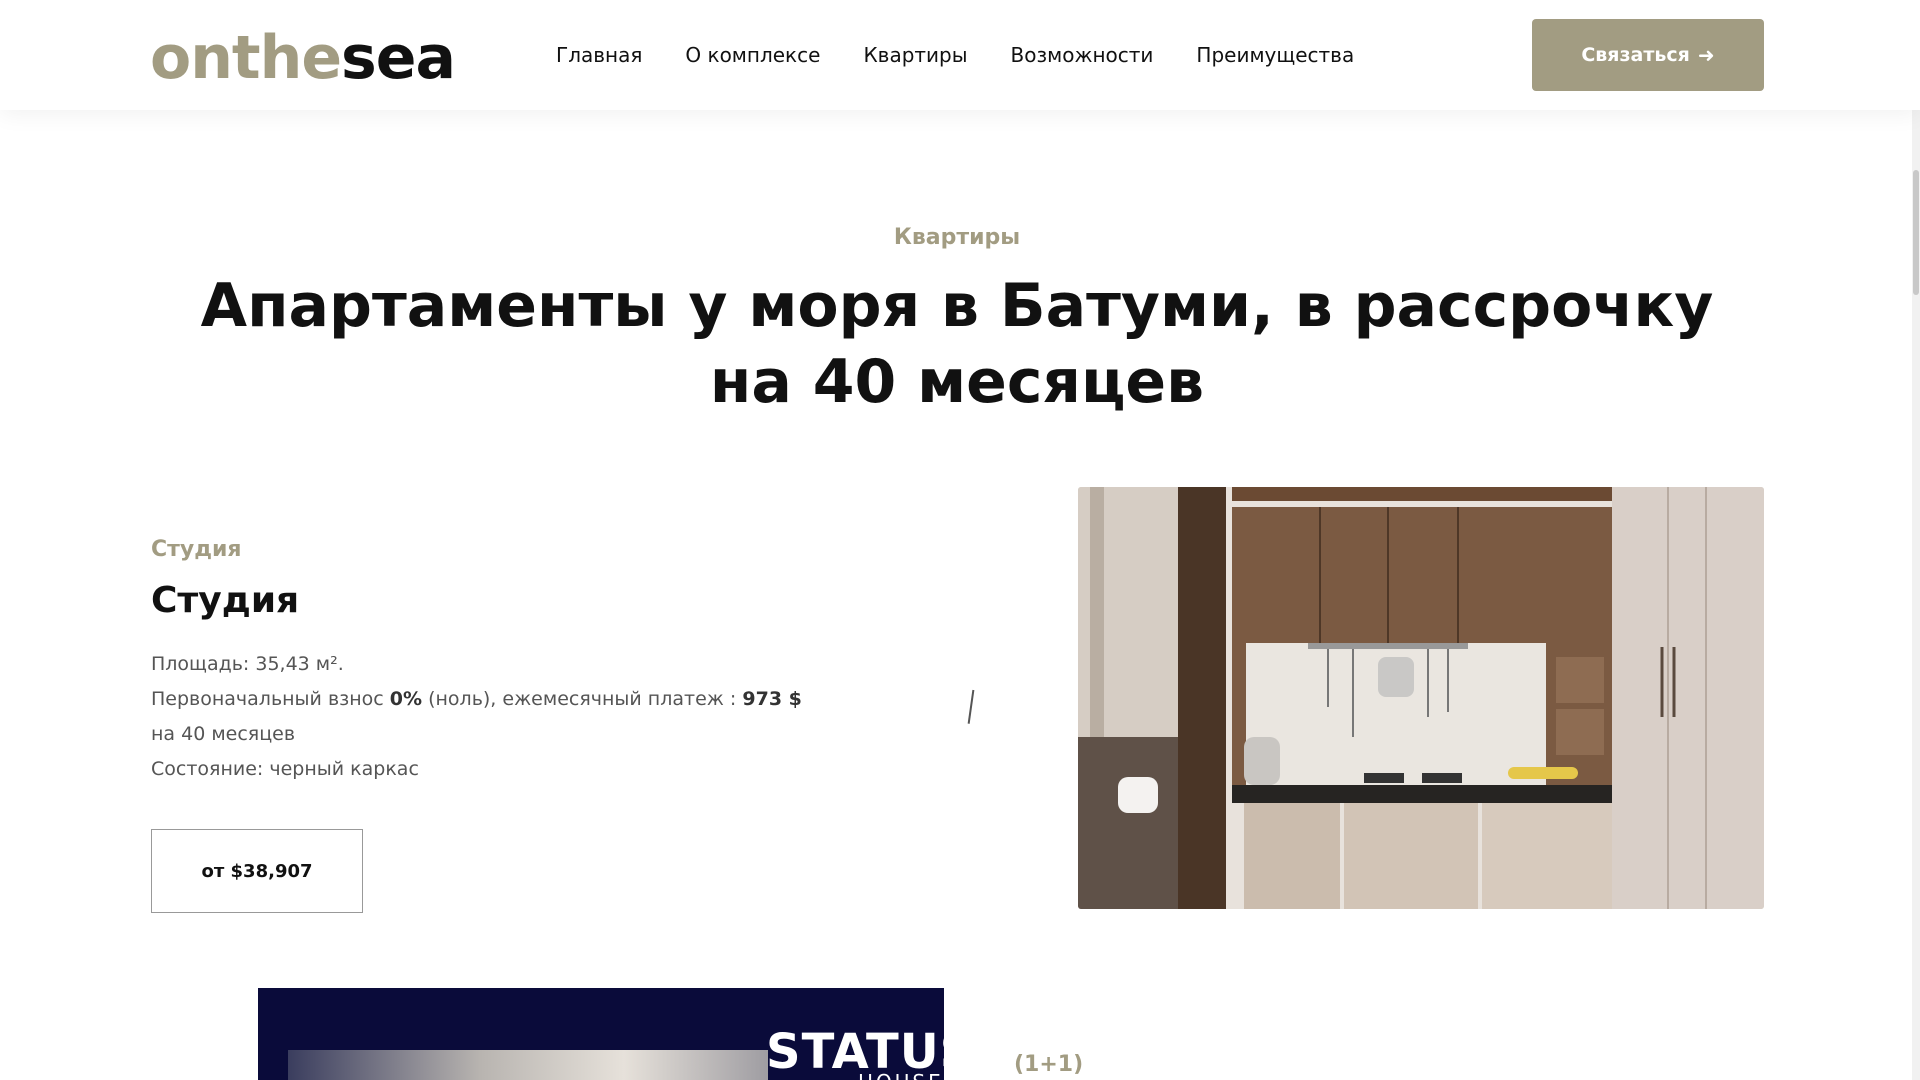  Describe the element at coordinates (1916, 540) in the screenshot. I see `page-scrollbar` at that location.